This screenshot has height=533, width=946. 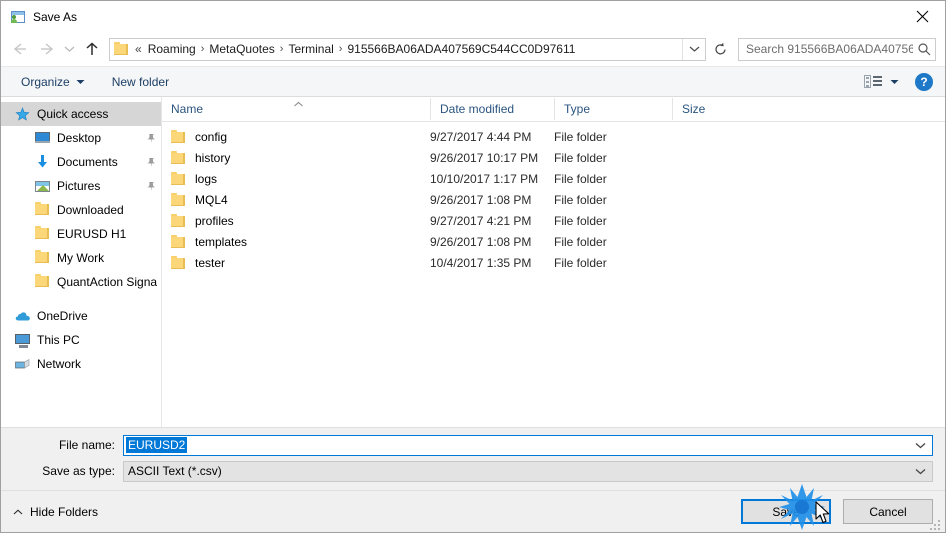 I want to click on file-name-cell: MQL4, so click(x=296, y=199).